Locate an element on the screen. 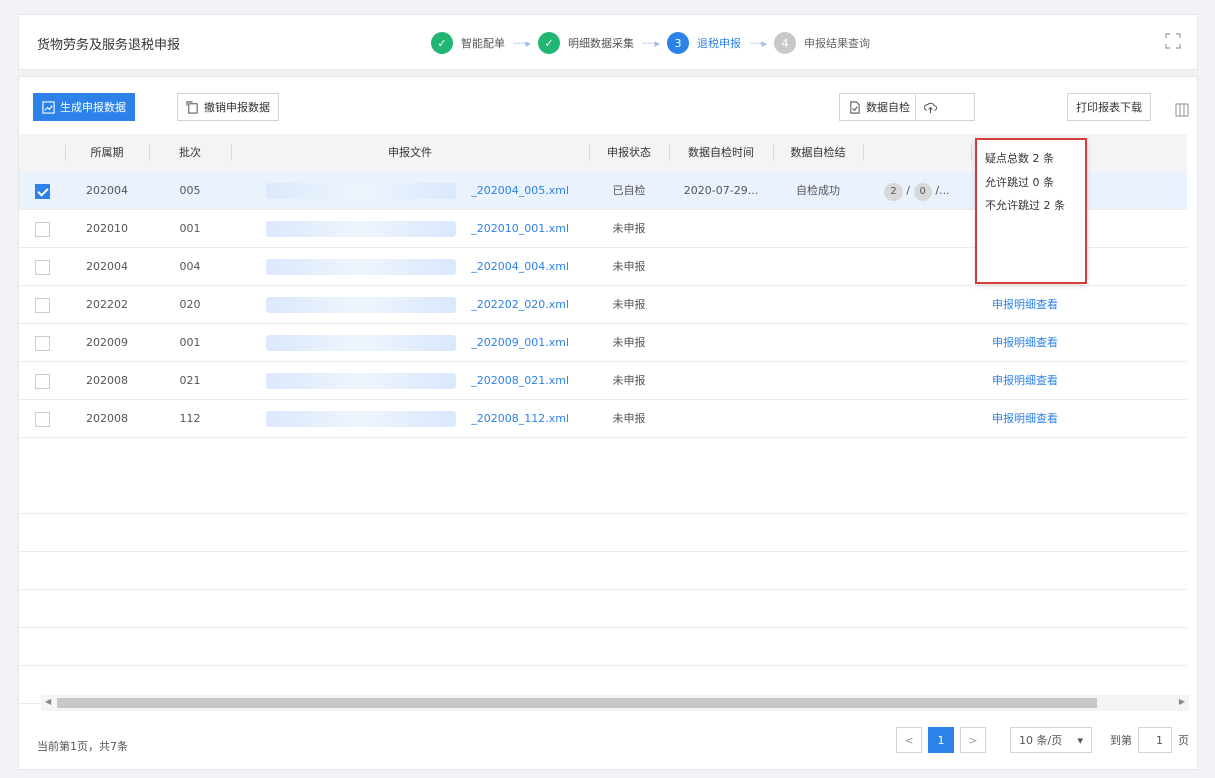 Image resolution: width=1215 pixels, height=778 pixels. table-row: 202008 021 _202008_021.xml 未申报 申报明细查看 is located at coordinates (603, 381).